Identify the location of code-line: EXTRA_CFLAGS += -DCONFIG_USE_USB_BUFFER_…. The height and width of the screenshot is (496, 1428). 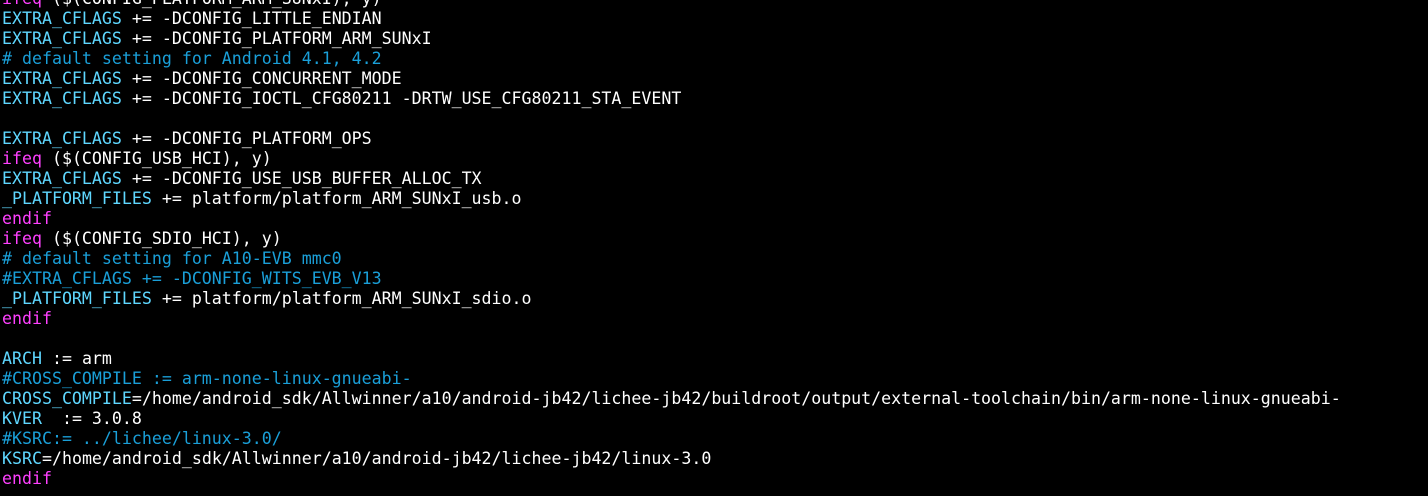
(715, 179).